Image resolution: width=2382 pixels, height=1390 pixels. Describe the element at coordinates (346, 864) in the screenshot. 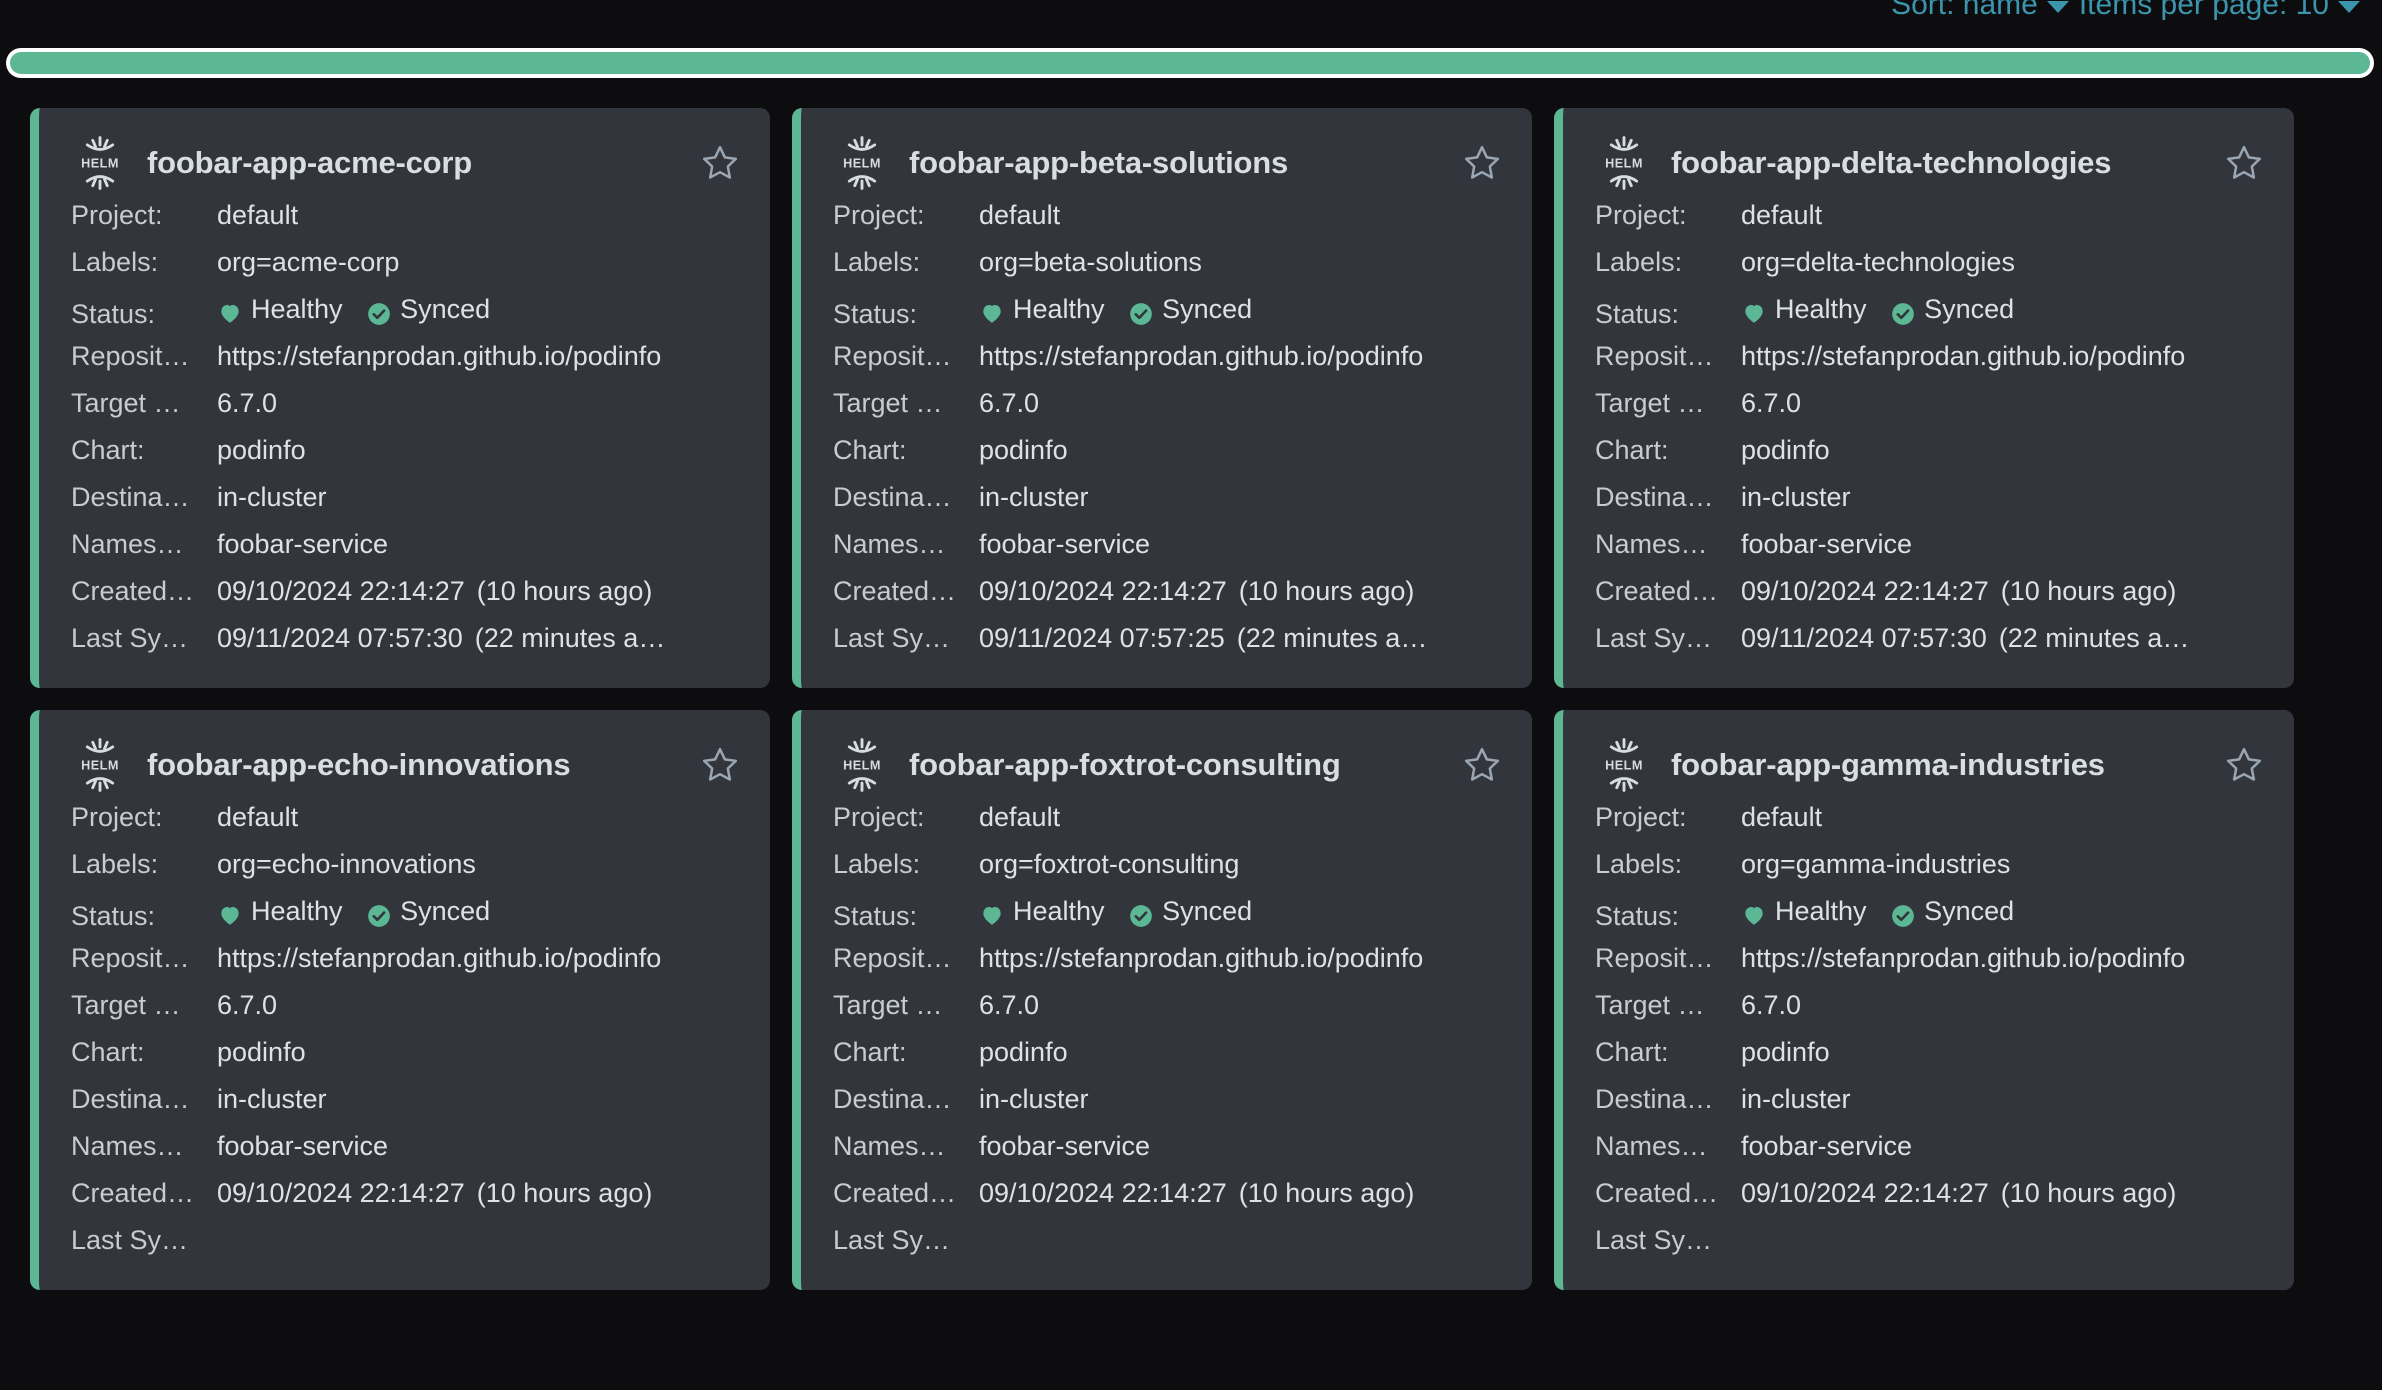

I see `field-value-labels: org=echo-innovations` at that location.